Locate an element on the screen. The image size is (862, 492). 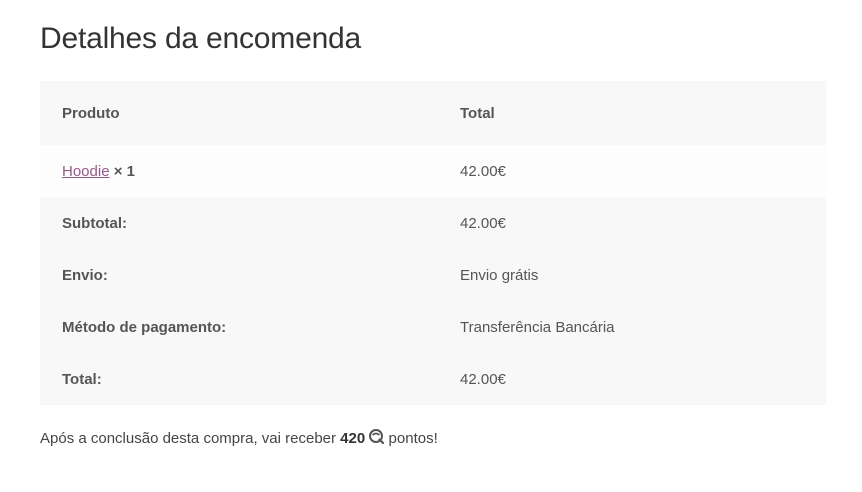
total-label: Total: is located at coordinates (82, 379).